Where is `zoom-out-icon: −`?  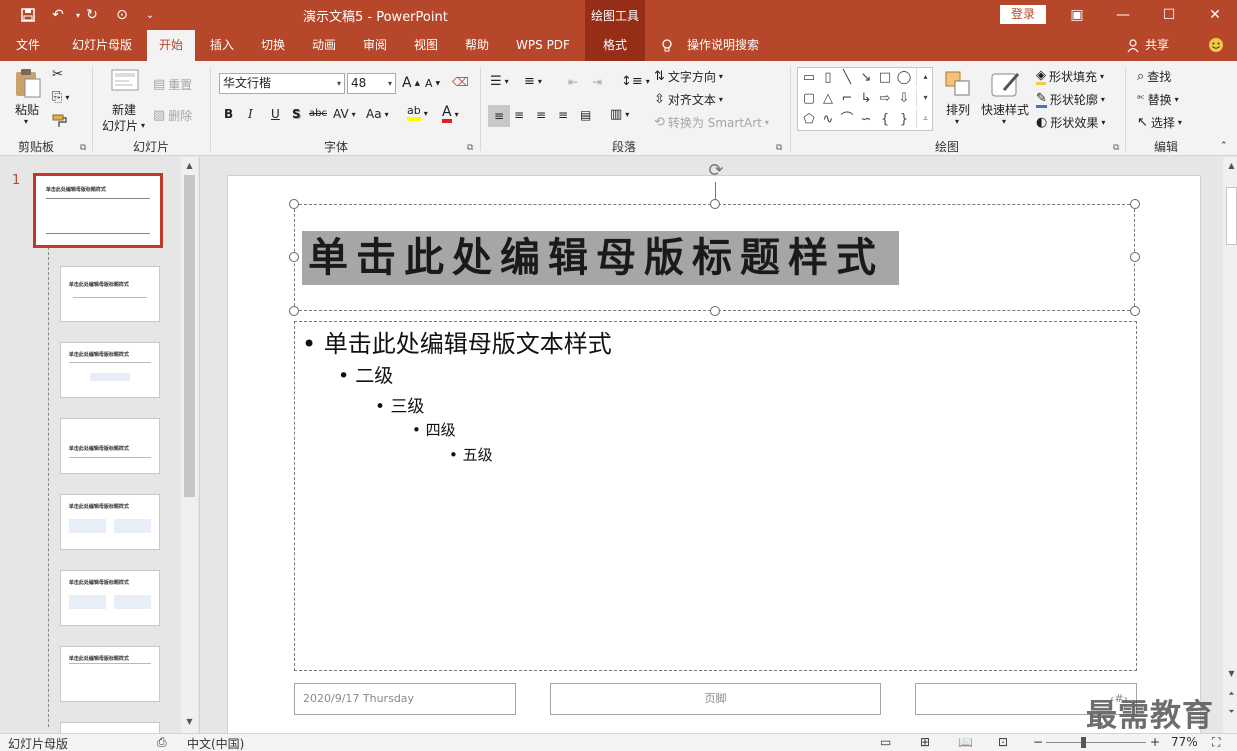
zoom-out-icon: − is located at coordinates (1038, 742).